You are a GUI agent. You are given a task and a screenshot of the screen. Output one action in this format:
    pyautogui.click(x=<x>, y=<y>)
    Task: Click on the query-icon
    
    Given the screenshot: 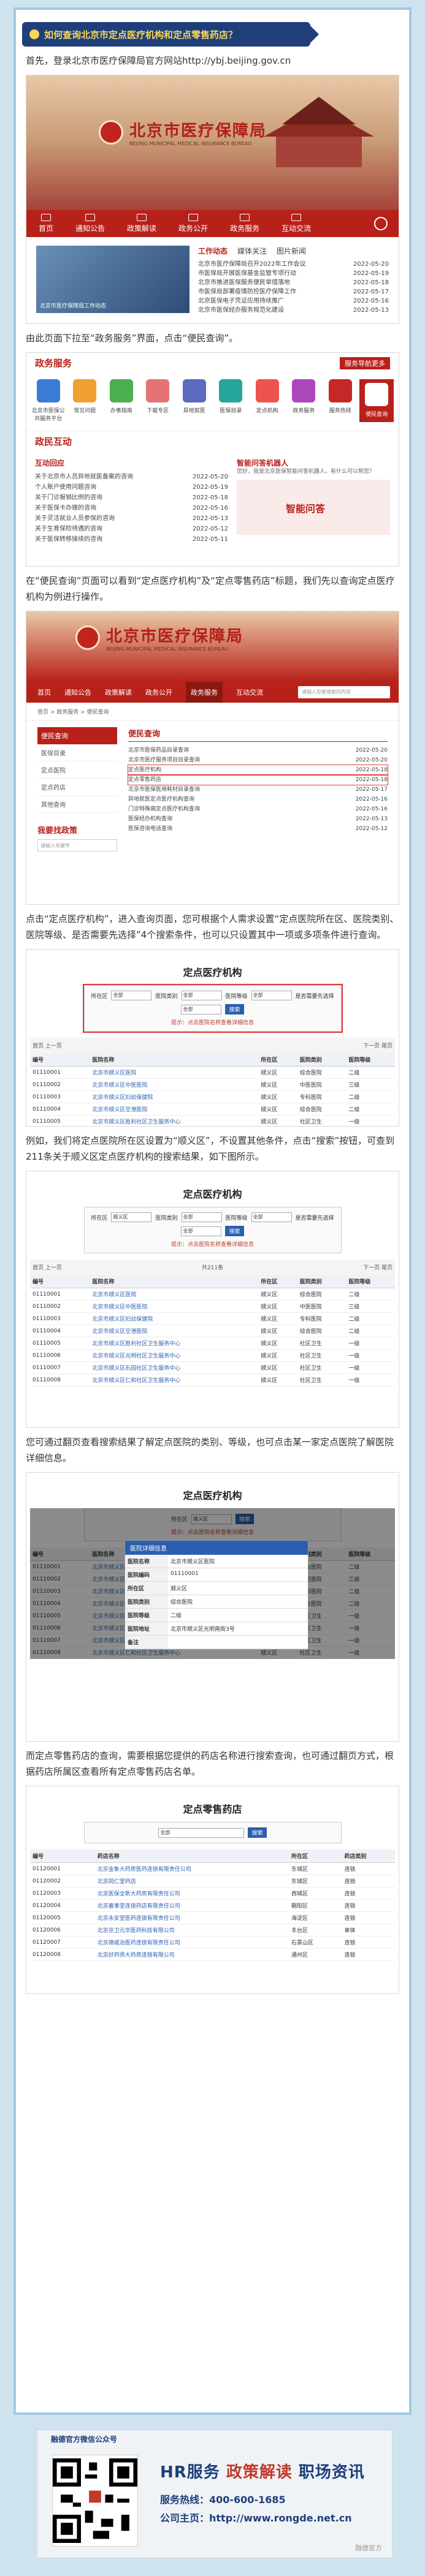 What is the action you would take?
    pyautogui.click(x=377, y=394)
    